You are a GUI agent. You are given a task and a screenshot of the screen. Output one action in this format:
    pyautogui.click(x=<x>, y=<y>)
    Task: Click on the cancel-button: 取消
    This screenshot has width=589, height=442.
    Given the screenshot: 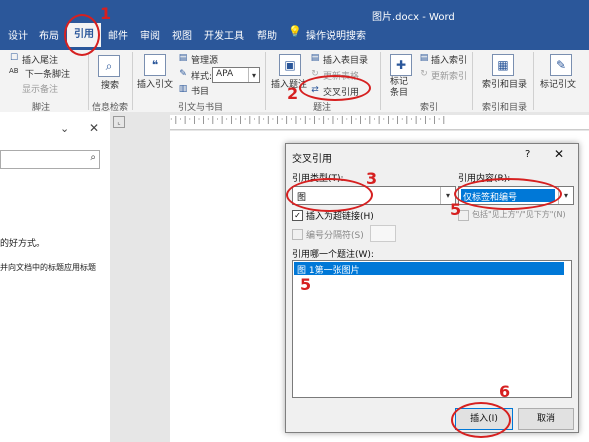 What is the action you would take?
    pyautogui.click(x=546, y=419)
    